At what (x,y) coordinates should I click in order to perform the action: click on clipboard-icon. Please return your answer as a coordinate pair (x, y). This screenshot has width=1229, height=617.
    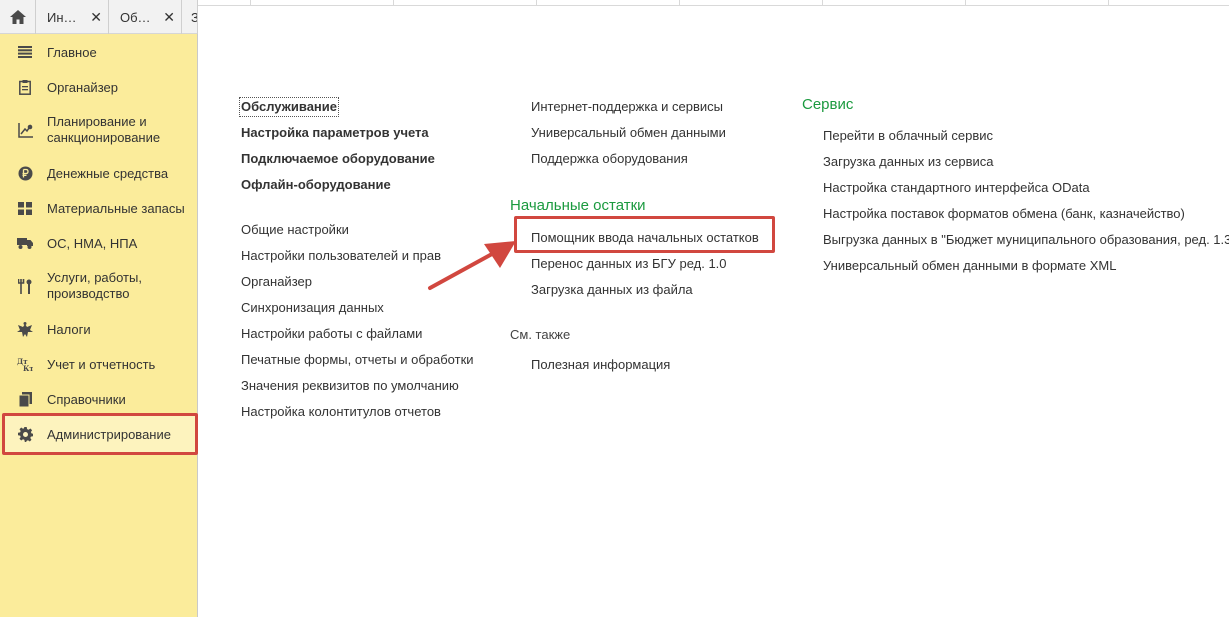
    Looking at the image, I should click on (25, 87).